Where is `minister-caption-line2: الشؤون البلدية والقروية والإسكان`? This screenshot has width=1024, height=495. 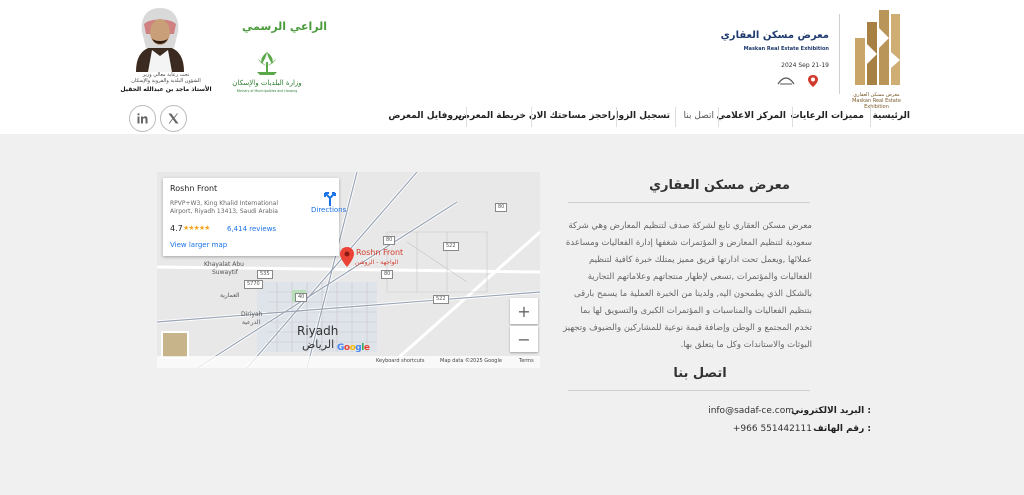 minister-caption-line2: الشؤون البلدية والقروية والإسكان is located at coordinates (166, 81).